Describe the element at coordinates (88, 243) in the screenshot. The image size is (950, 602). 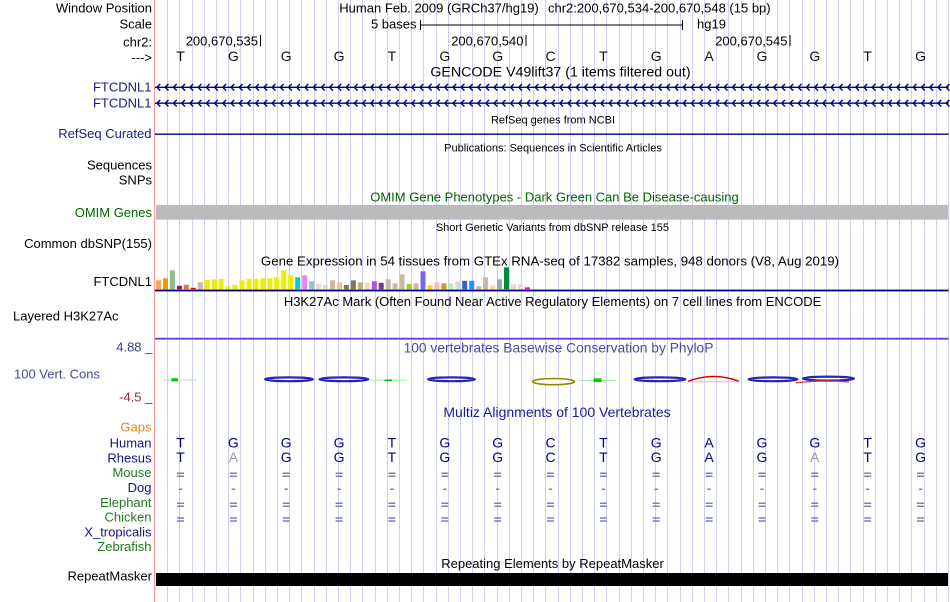
I see `svg-text: Common dbSNP(155)` at that location.